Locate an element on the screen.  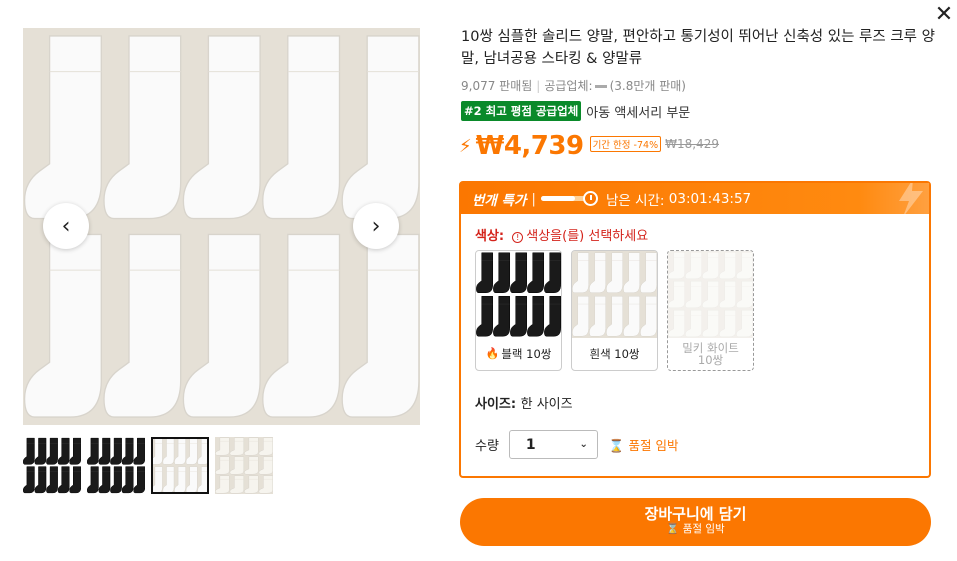
color-label-row: 색상: ! 색상을(를) 선택하세요 is located at coordinates (561, 234).